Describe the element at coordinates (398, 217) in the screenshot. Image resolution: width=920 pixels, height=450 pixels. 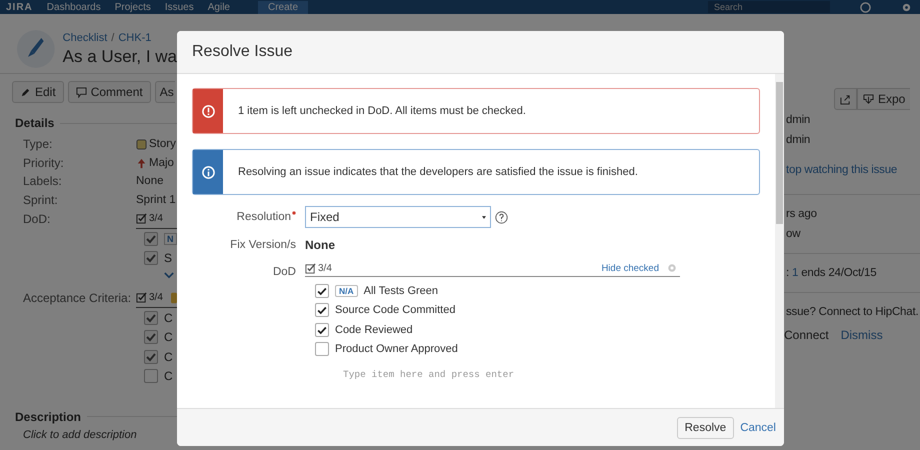
I see `resolution-select: Fixed` at that location.